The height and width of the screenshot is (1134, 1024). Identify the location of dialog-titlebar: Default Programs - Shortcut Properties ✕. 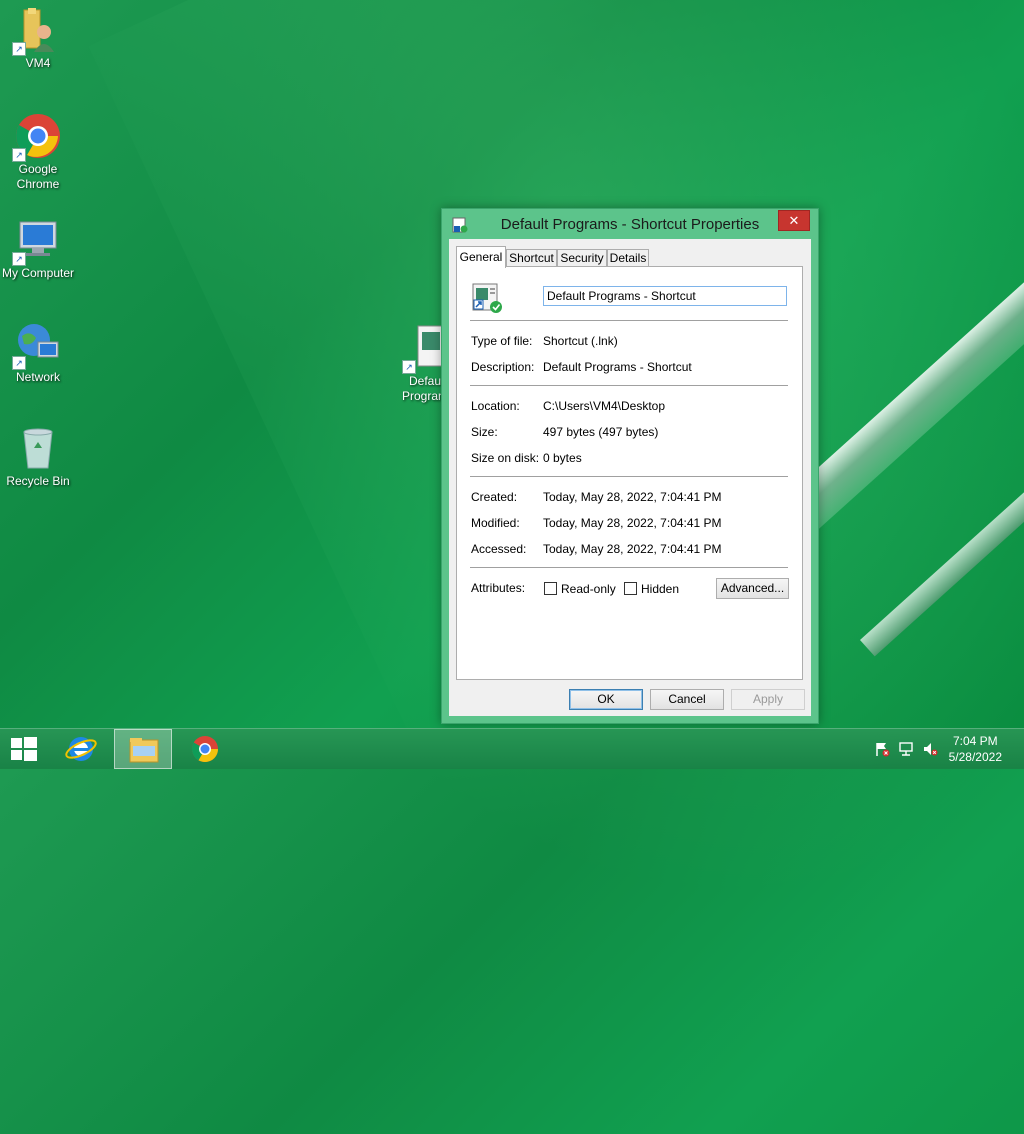
(630, 224).